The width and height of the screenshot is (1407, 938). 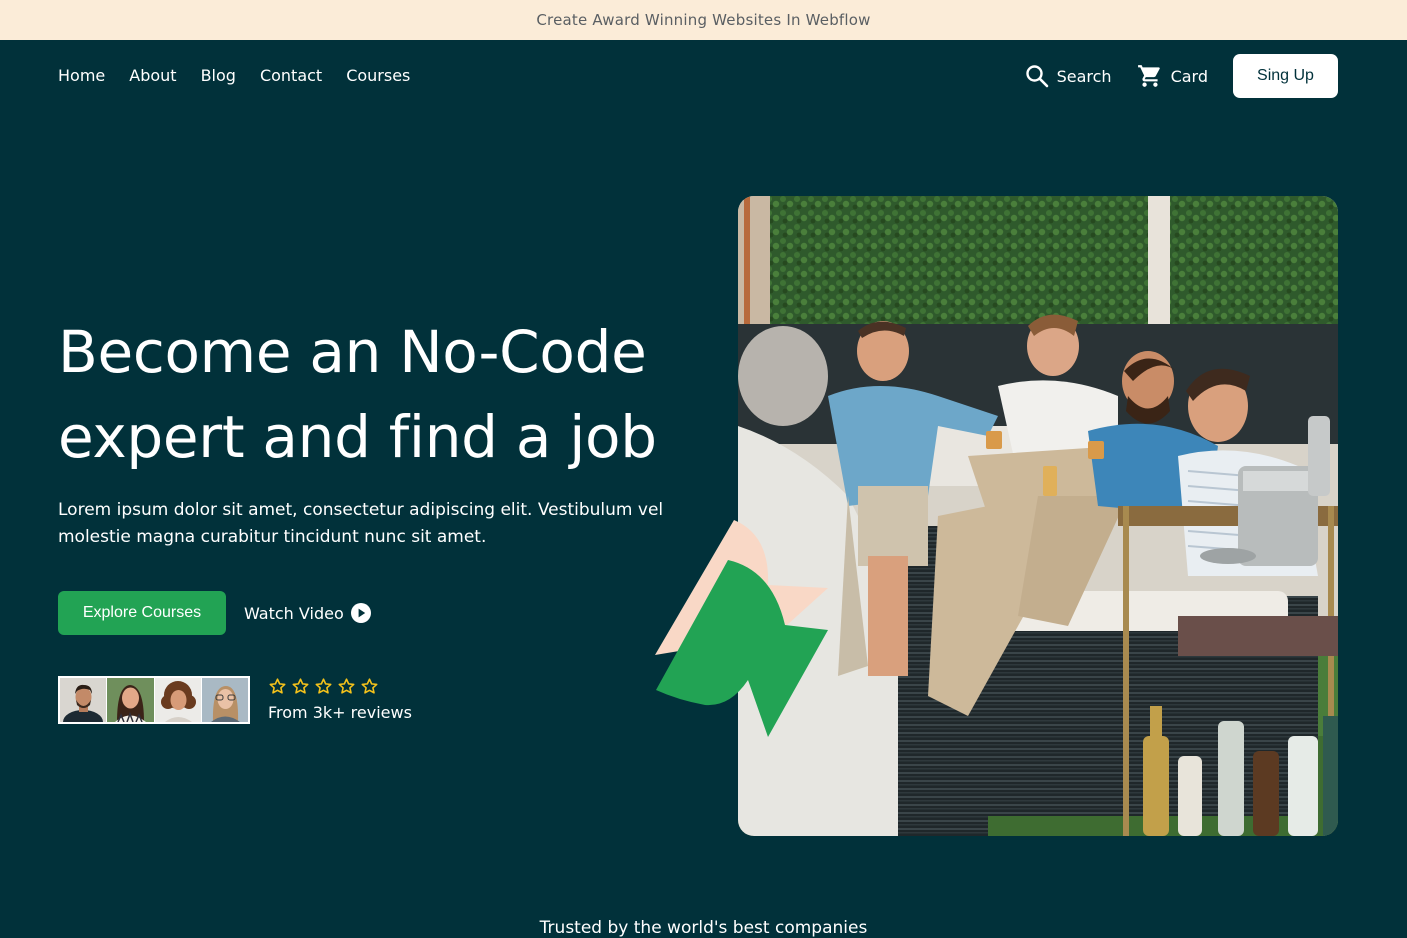 I want to click on watch-video-link: Watch Video, so click(x=308, y=613).